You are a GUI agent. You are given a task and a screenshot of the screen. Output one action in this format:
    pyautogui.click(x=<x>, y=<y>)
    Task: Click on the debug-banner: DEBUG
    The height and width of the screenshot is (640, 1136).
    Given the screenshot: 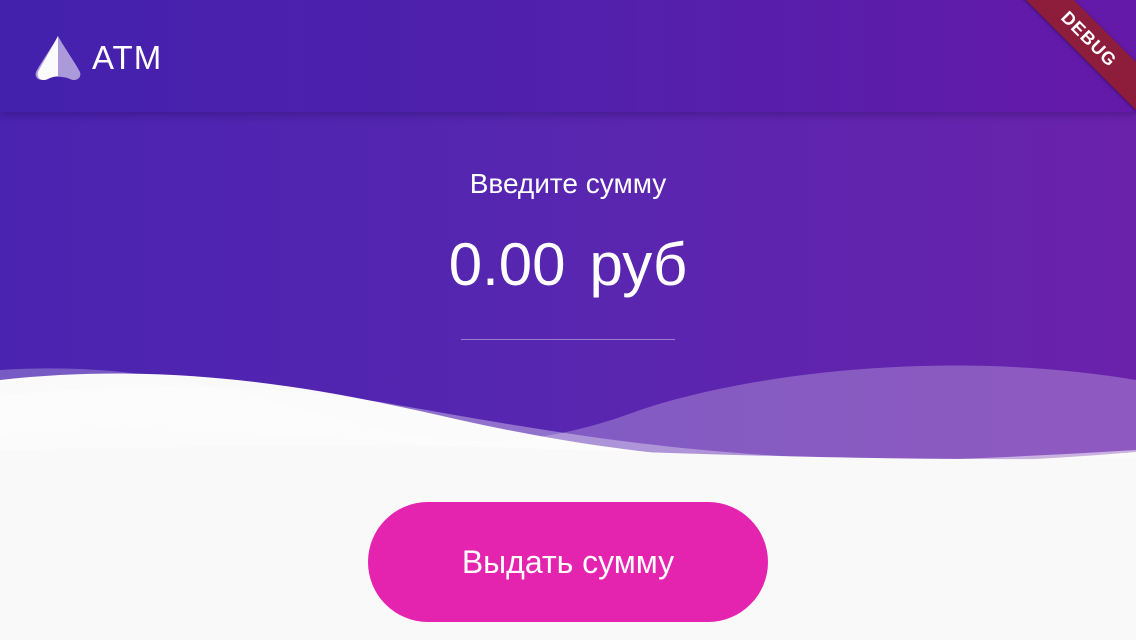 What is the action you would take?
    pyautogui.click(x=1066, y=70)
    